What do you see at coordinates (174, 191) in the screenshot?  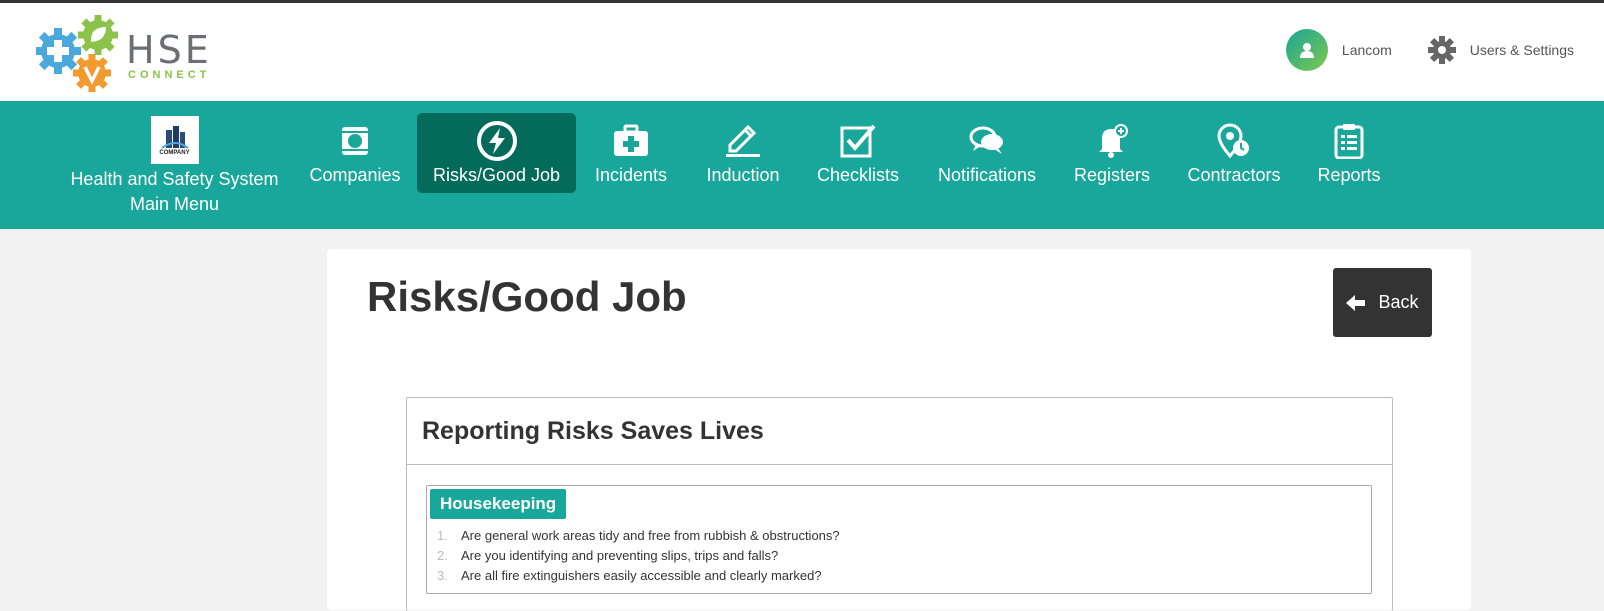 I see `nav-label: Health and Safety System Main Menu` at bounding box center [174, 191].